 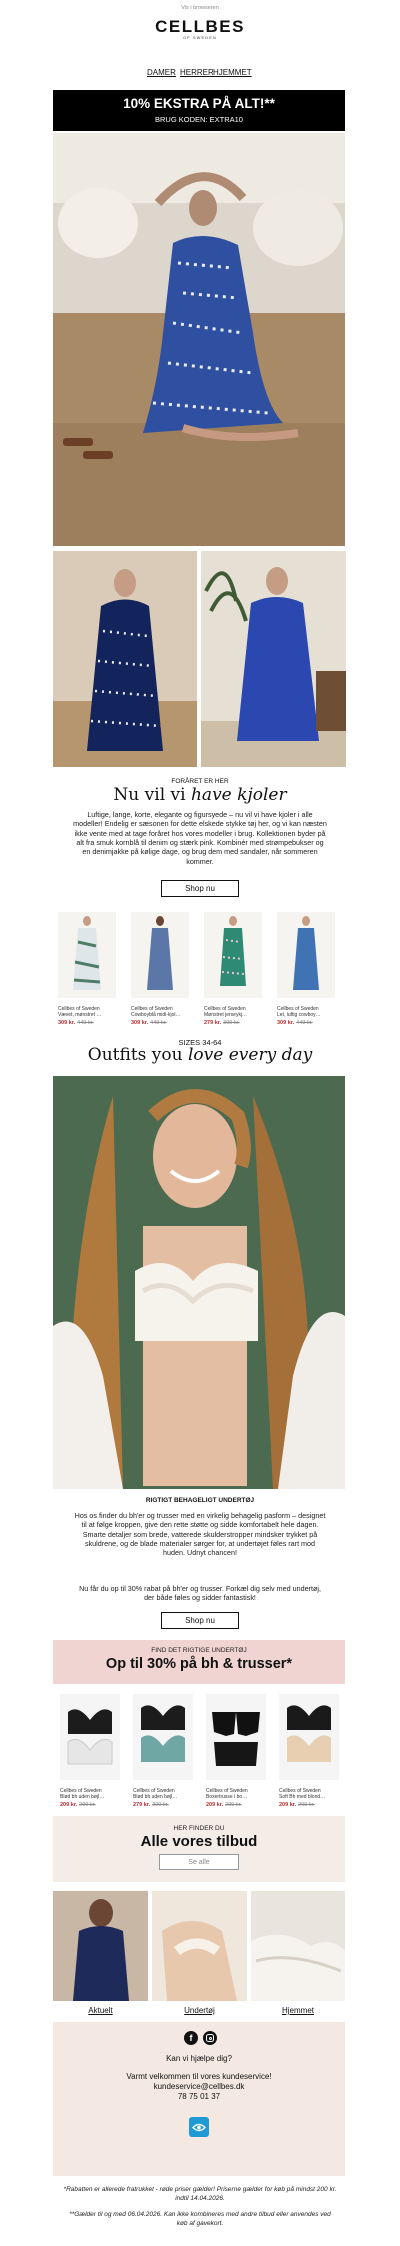 I want to click on footer-welcome: Varmt velkommen til vores kundeservice!, so click(x=199, y=2076).